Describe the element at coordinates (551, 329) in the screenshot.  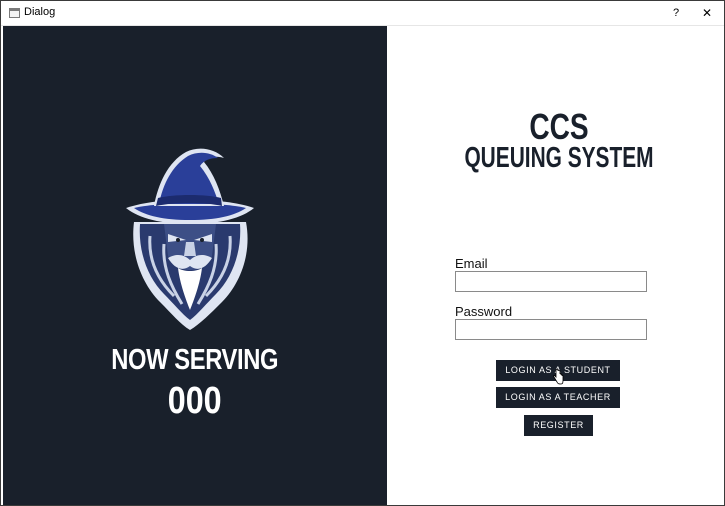
I see `password-field` at that location.